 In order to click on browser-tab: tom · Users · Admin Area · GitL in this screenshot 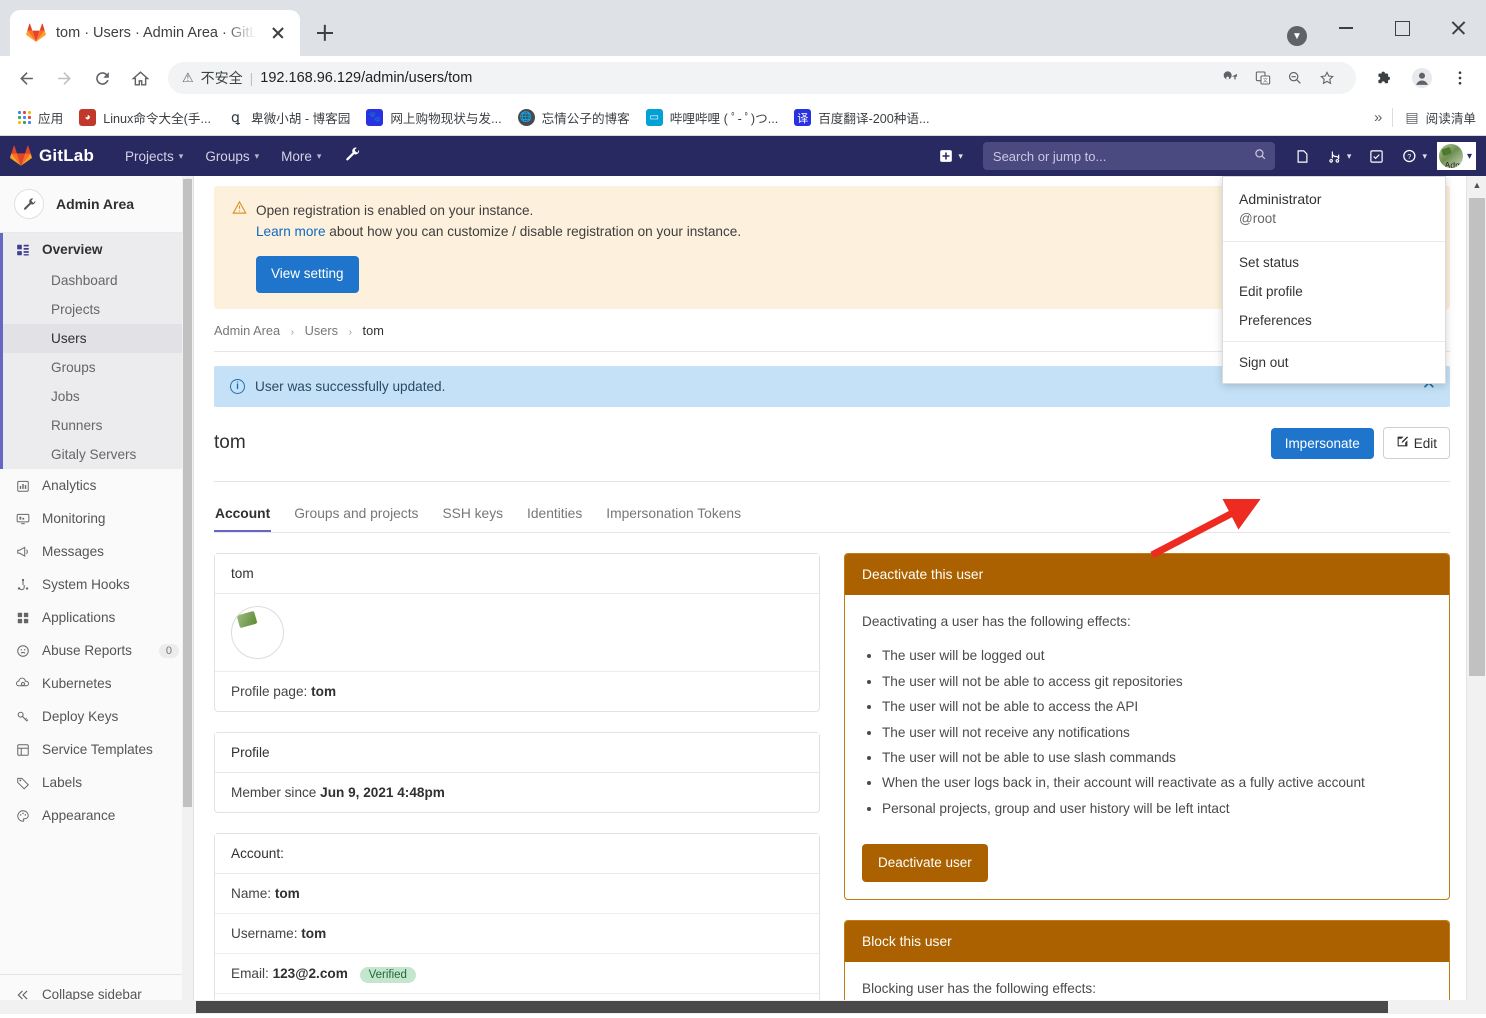, I will do `click(155, 33)`.